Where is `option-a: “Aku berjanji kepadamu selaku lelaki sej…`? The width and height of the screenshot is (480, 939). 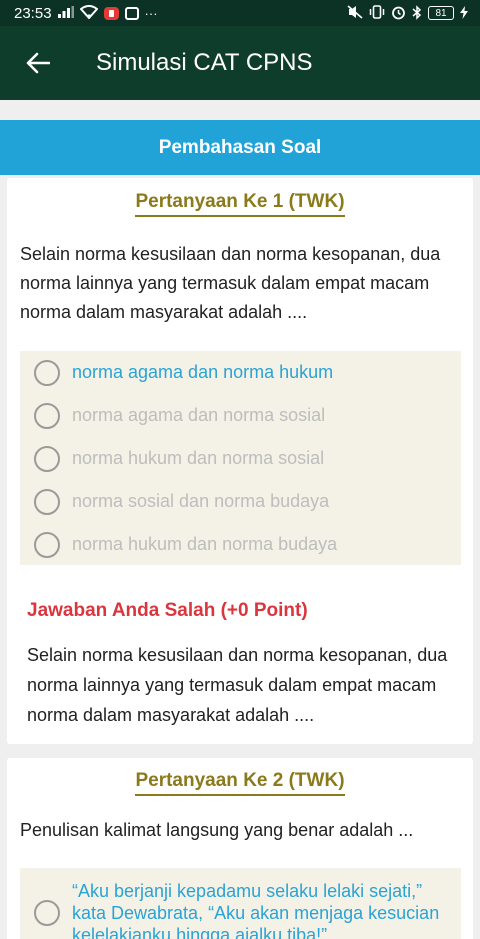
option-a: “Aku berjanji kepadamu selaku lelaki sej… is located at coordinates (240, 903).